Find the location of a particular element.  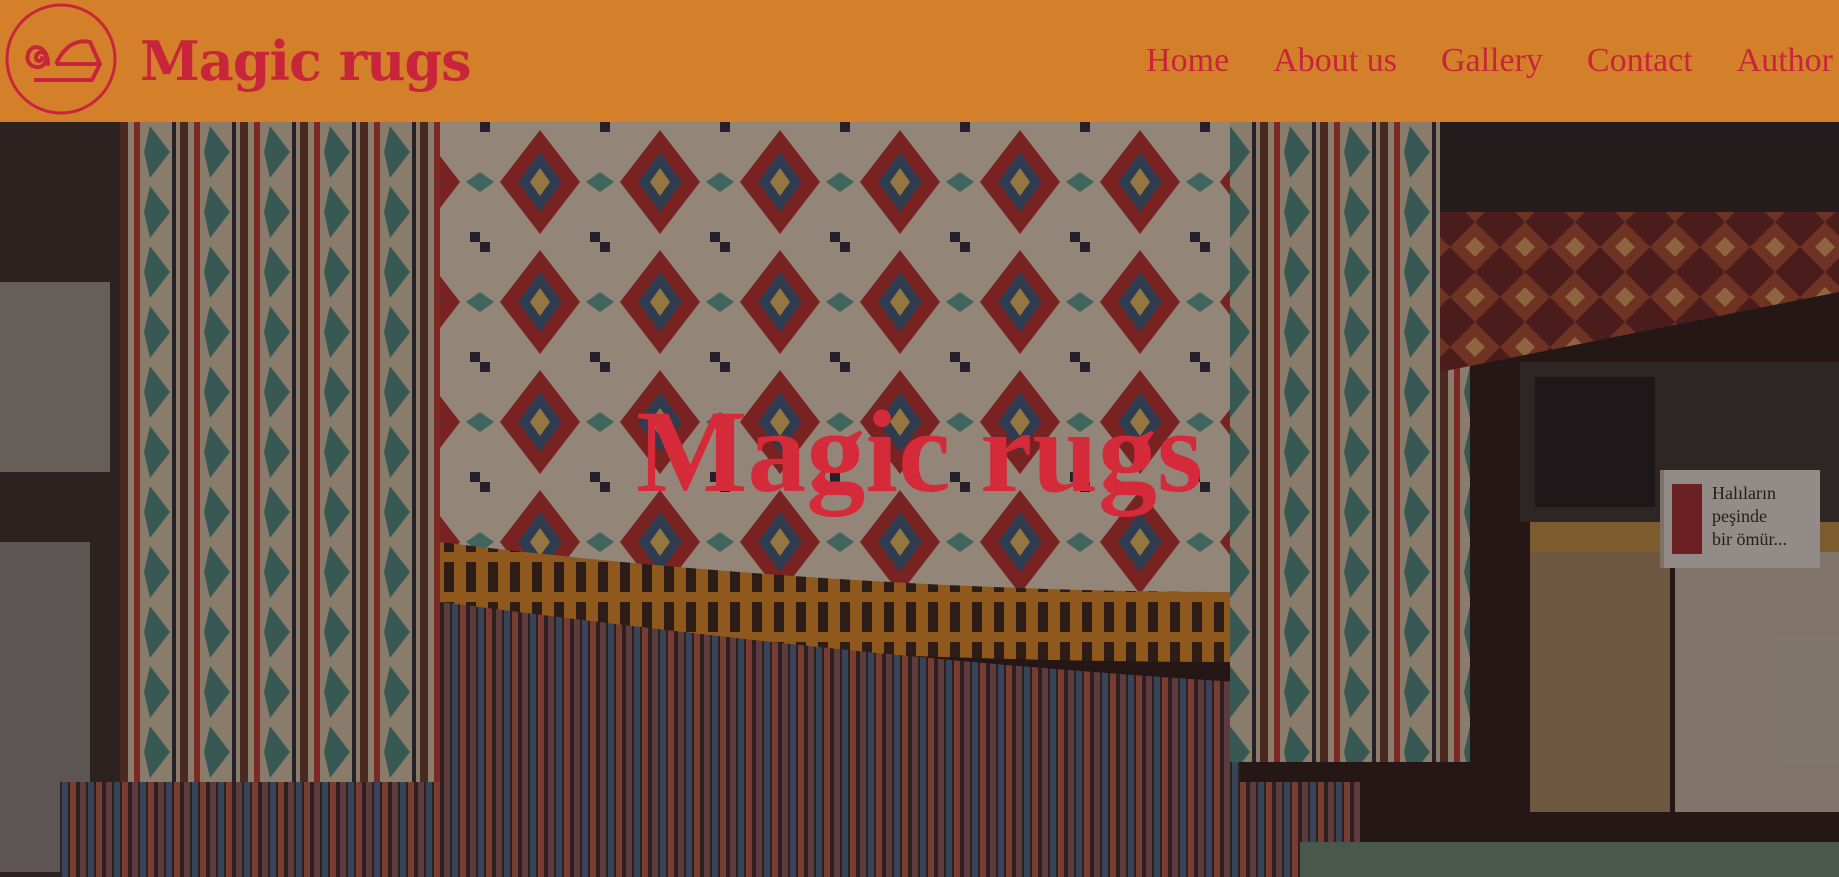

nav-about-link: About us is located at coordinates (1335, 61).